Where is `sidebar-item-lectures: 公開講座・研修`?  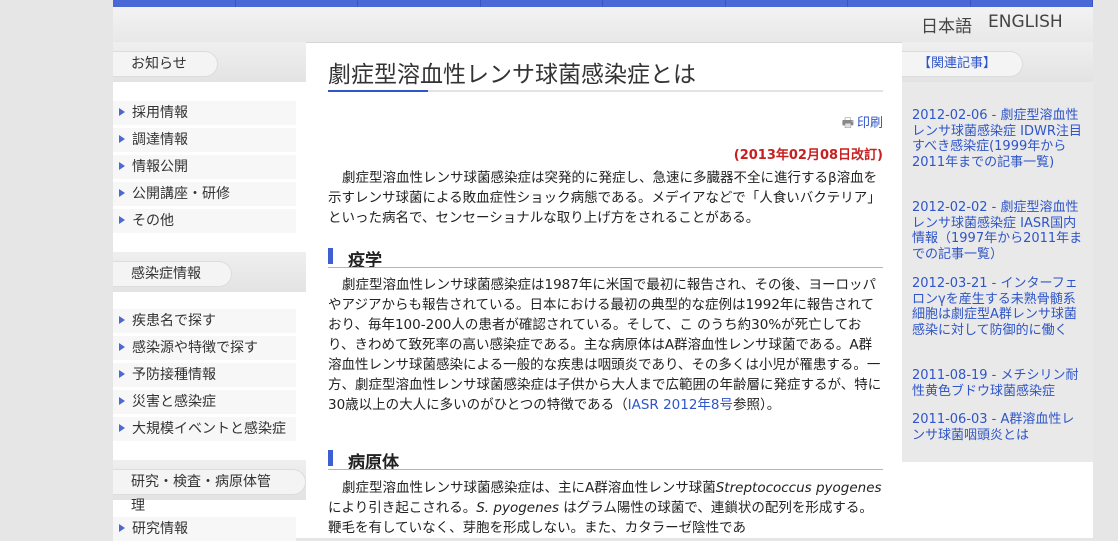
sidebar-item-lectures: 公開講座・研修 is located at coordinates (204, 194).